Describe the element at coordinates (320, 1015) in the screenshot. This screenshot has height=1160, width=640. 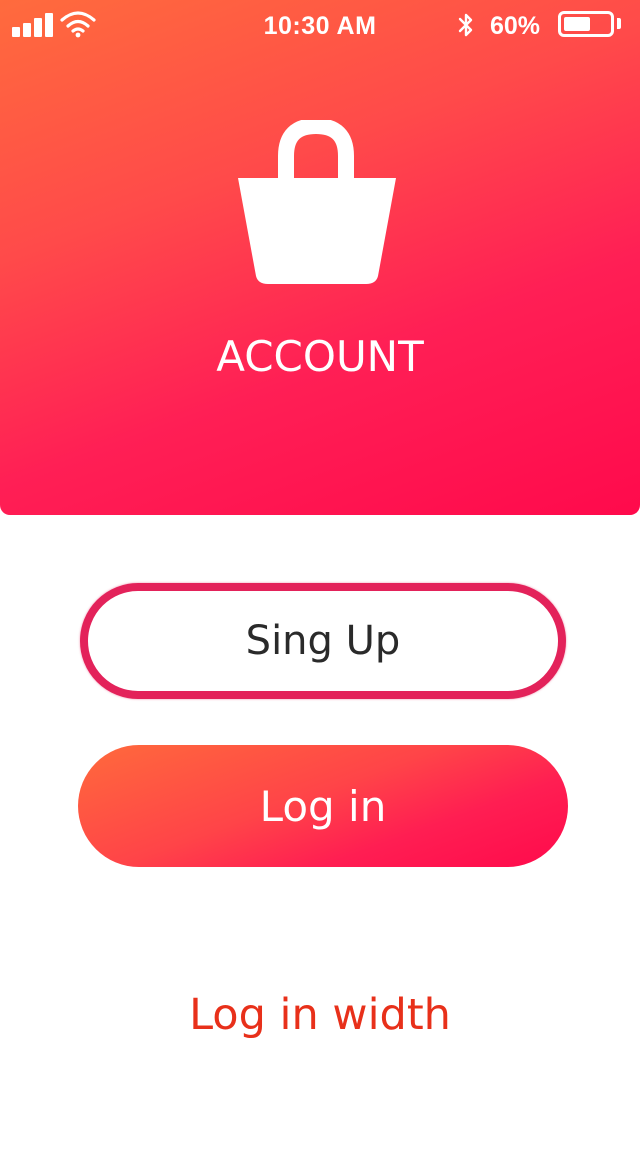
I see `log-in-with-link: Log in width` at that location.